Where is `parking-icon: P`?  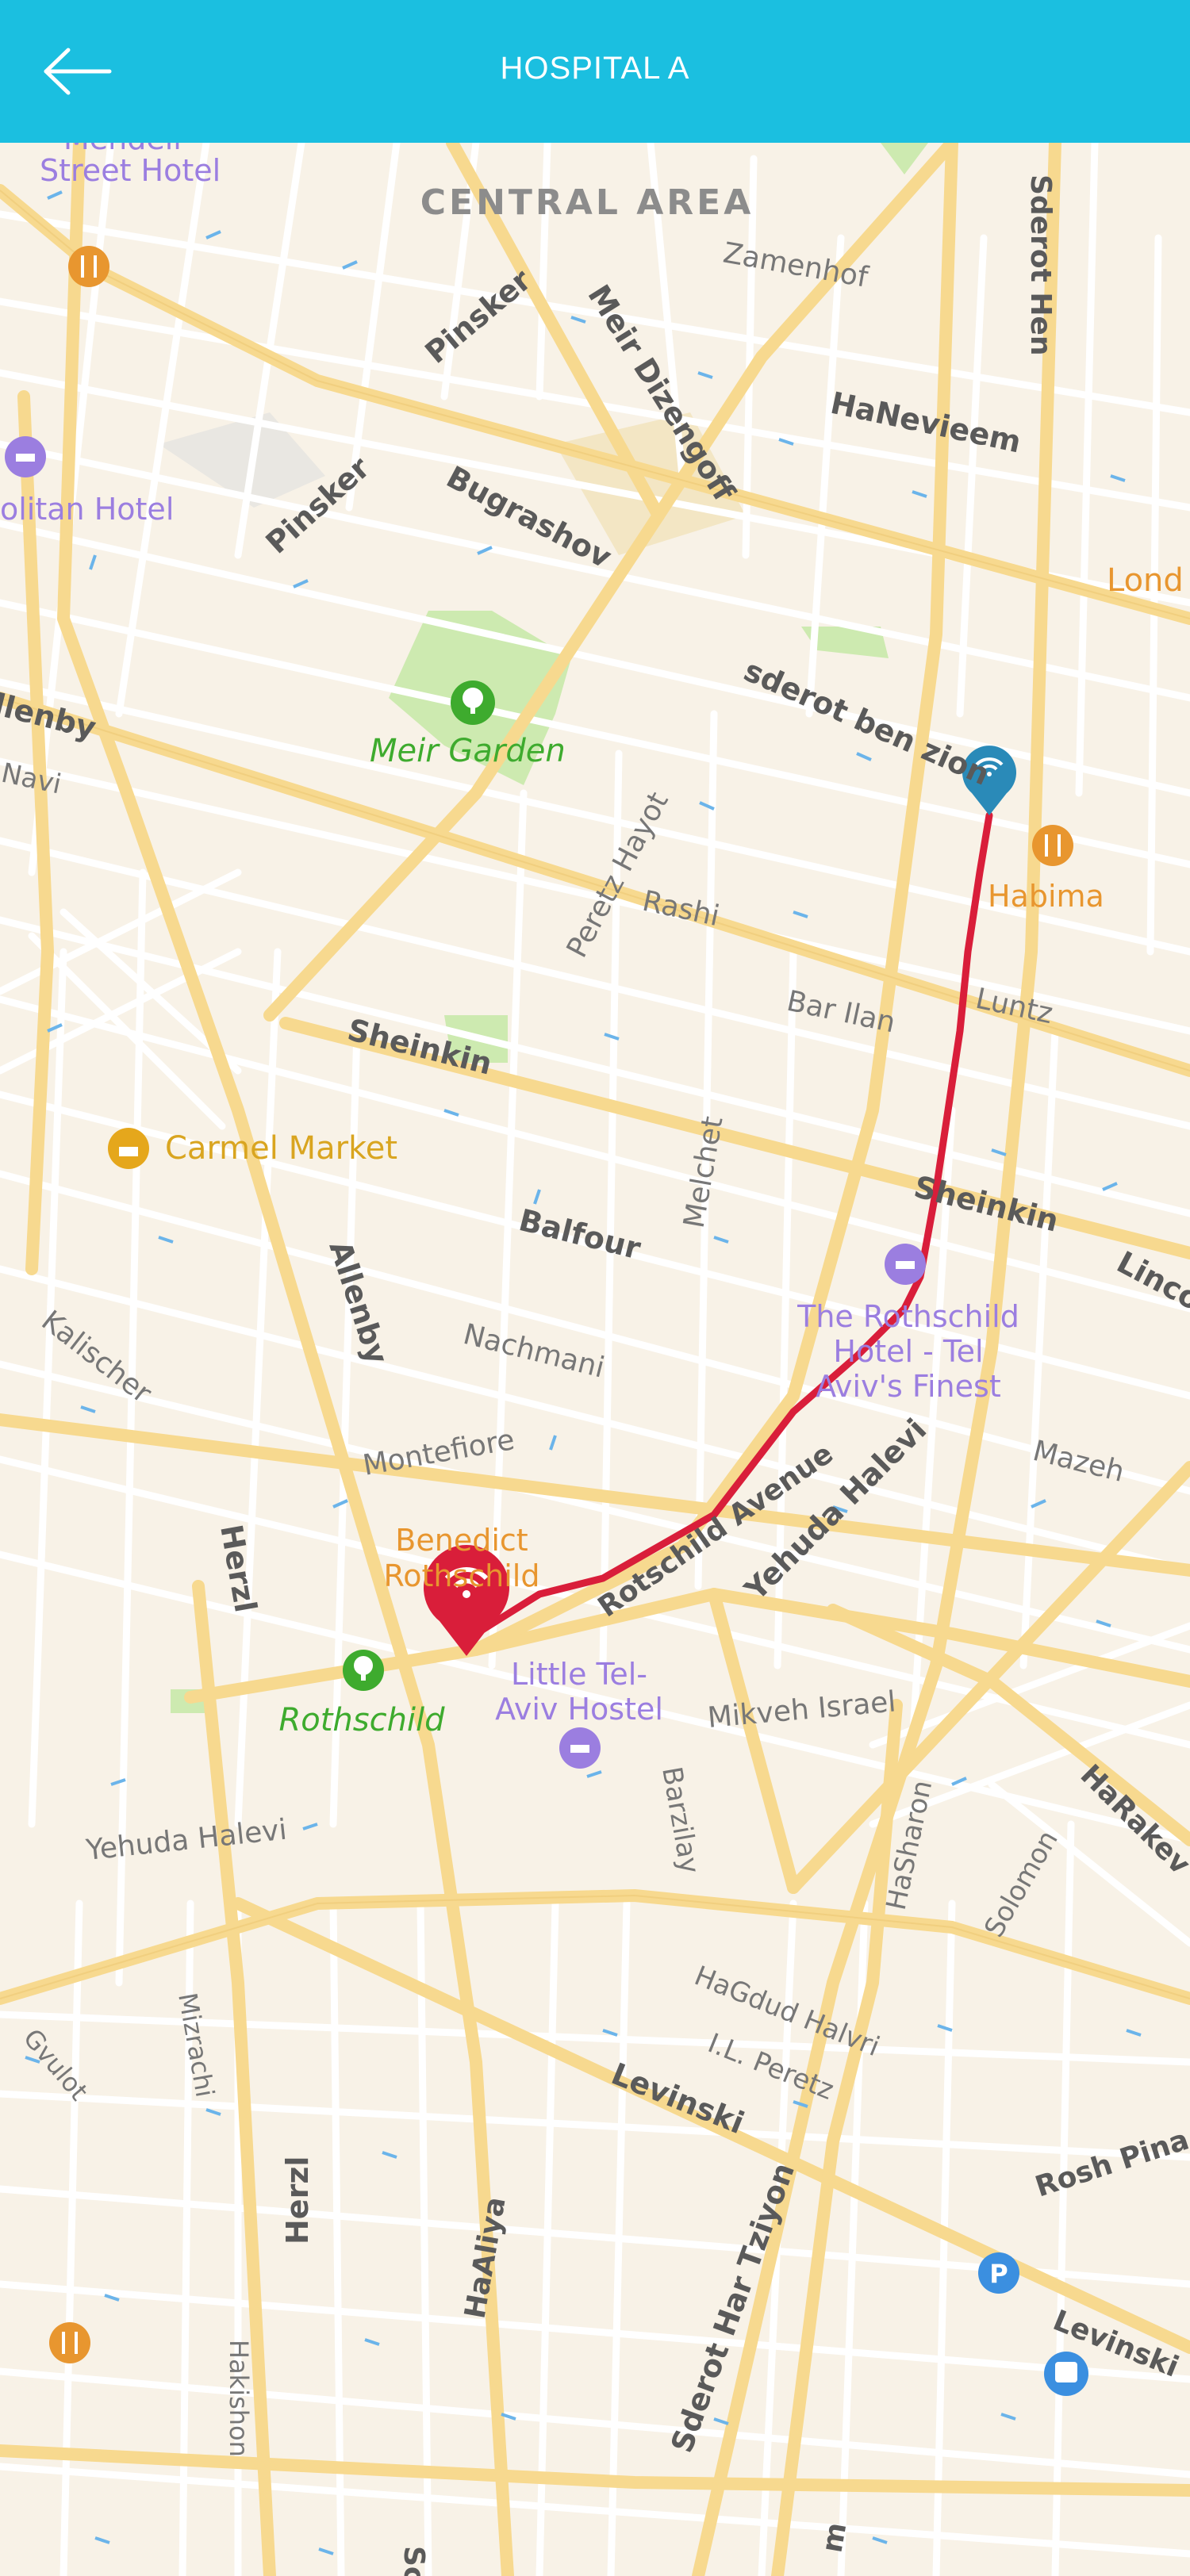
parking-icon: P is located at coordinates (998, 2273).